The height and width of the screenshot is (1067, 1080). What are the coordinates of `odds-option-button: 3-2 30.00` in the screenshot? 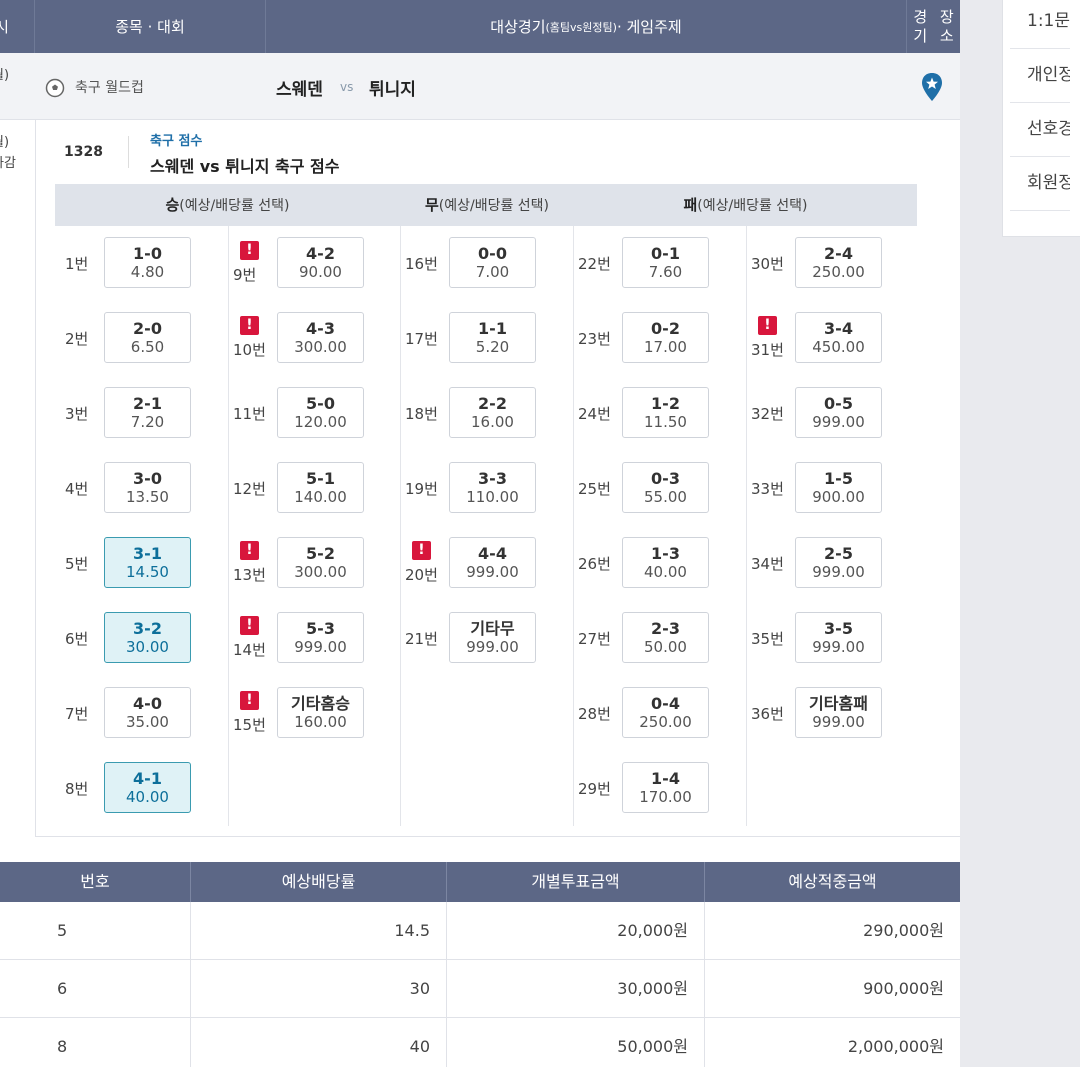 It's located at (147, 637).